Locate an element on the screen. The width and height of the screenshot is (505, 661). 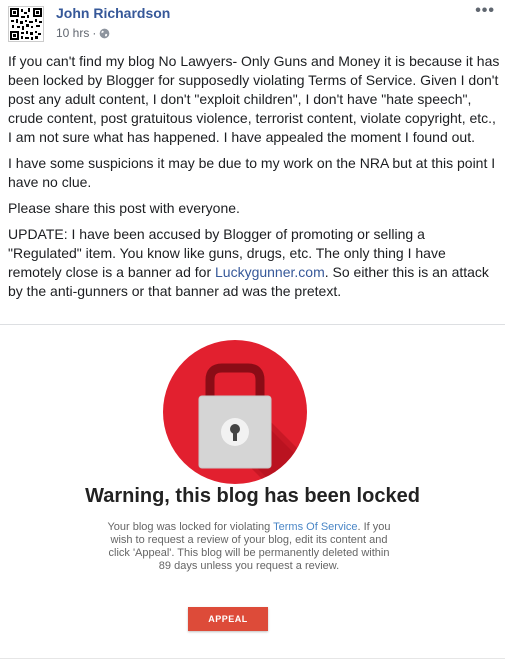
post-timestamp: 10 hrs is located at coordinates (72, 33).